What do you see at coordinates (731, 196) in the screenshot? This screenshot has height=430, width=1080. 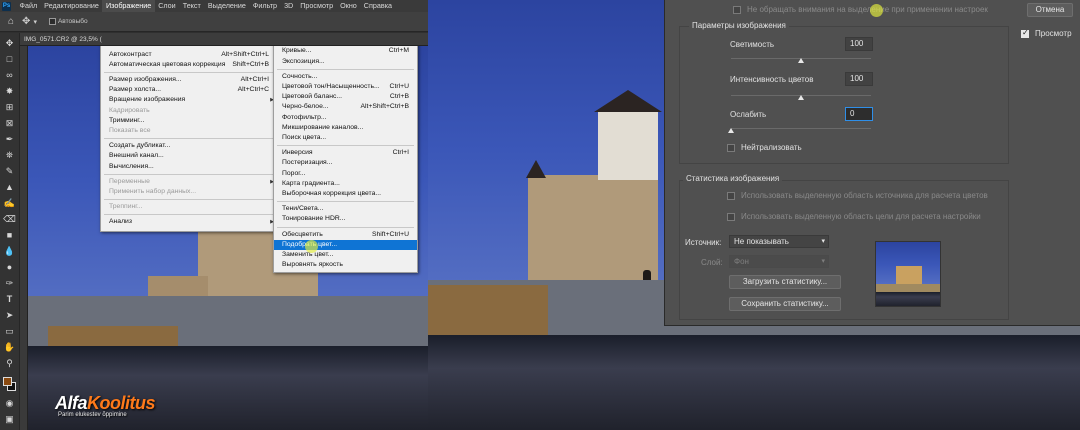 I see `use-source-selection-checkbox` at bounding box center [731, 196].